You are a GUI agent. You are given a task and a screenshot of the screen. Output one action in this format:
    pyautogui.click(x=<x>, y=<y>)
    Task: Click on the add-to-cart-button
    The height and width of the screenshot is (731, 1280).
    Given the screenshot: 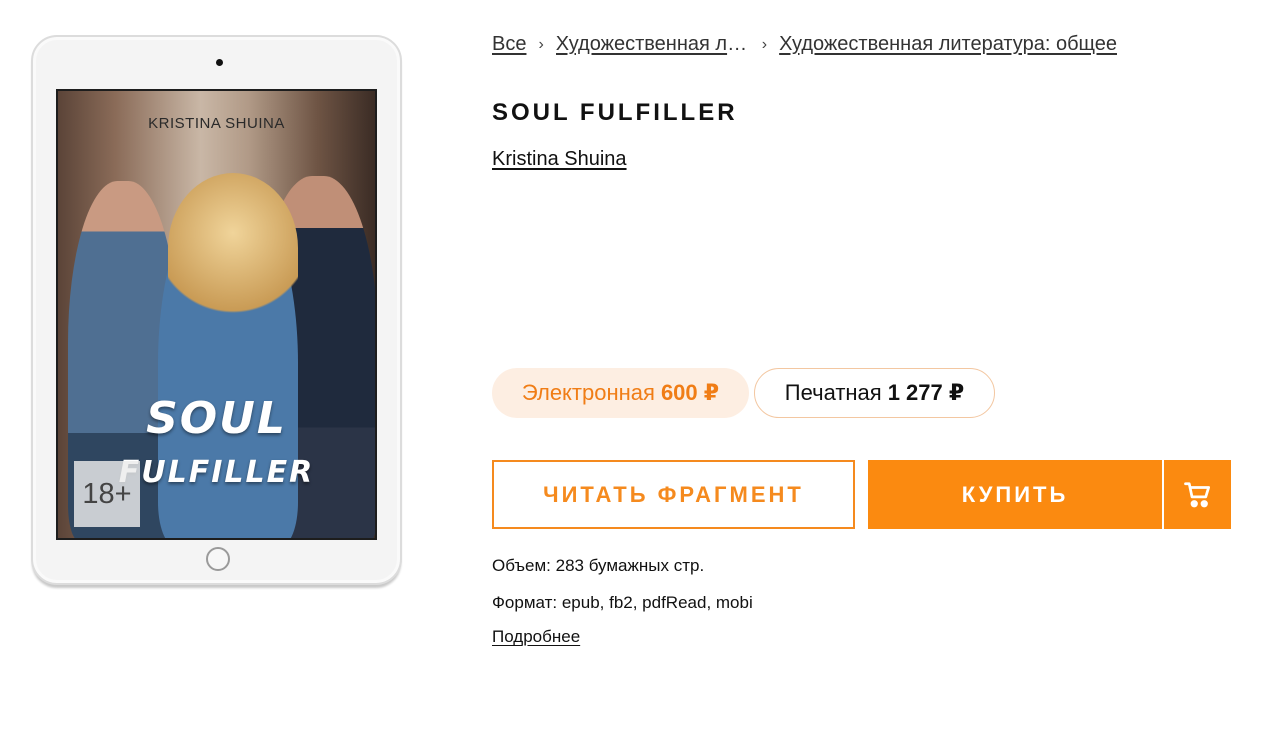 What is the action you would take?
    pyautogui.click(x=1197, y=494)
    